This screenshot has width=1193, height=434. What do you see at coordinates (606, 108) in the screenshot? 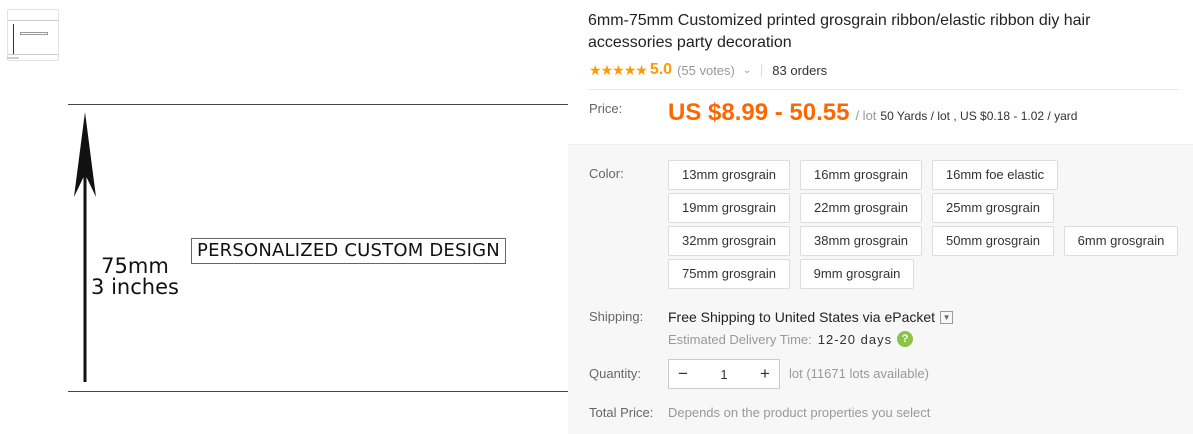
I see `price-label: Price:` at bounding box center [606, 108].